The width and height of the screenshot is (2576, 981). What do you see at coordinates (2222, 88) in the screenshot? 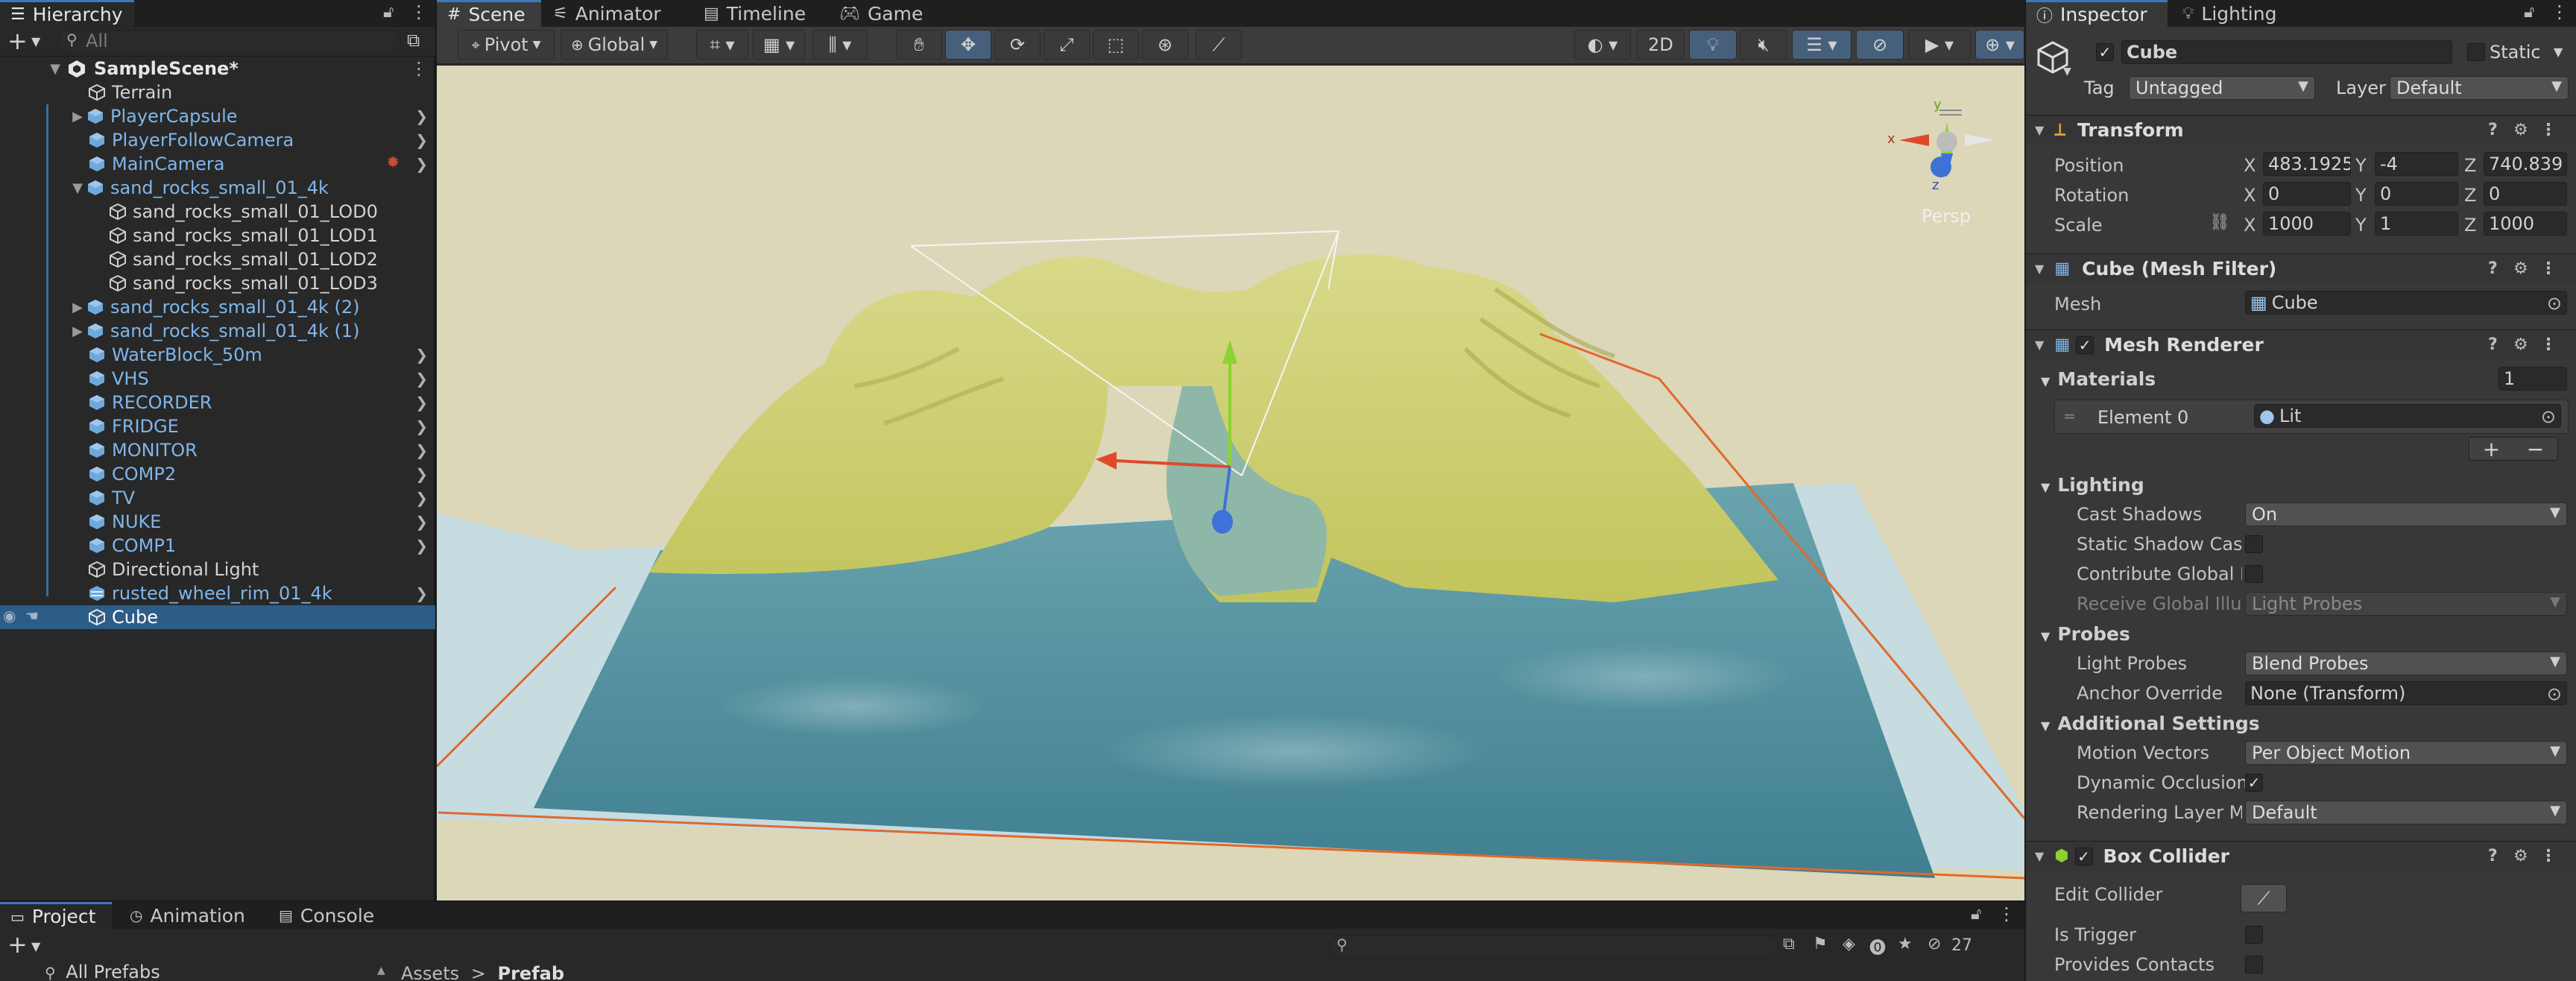
I see `tag-dropdown: Untagged ▼` at bounding box center [2222, 88].